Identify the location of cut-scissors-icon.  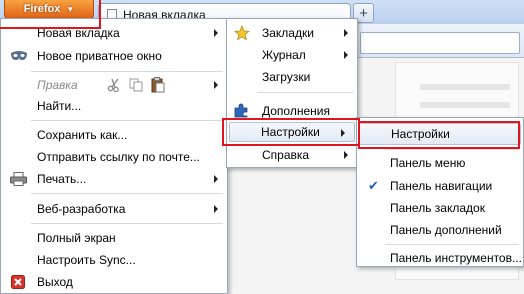
(114, 85).